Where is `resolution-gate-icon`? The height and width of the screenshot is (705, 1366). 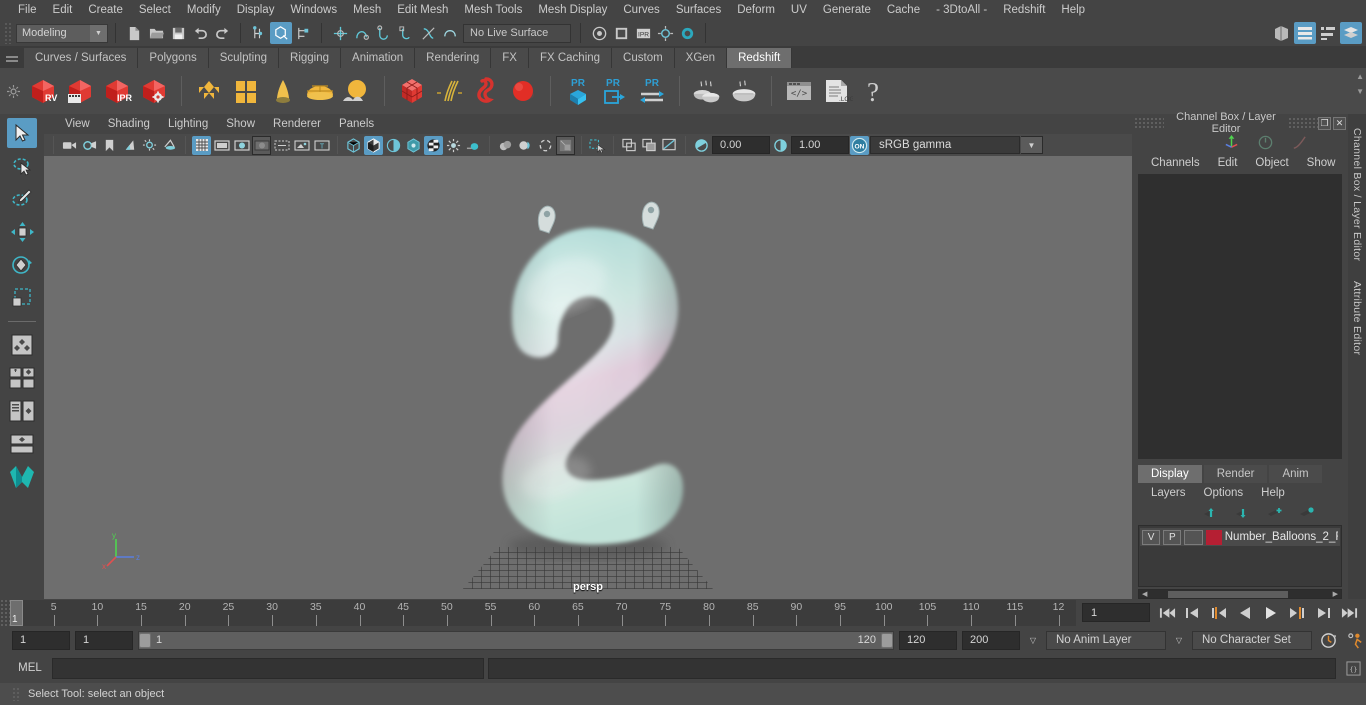 resolution-gate-icon is located at coordinates (241, 145).